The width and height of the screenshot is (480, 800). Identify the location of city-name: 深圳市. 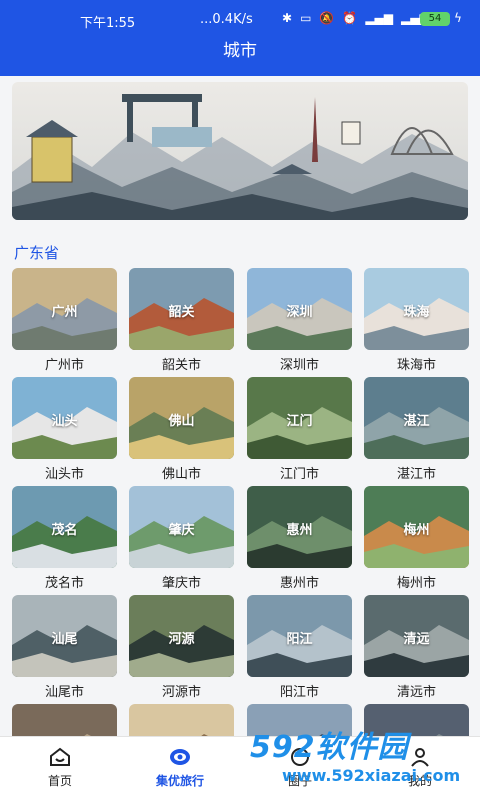
(299, 365).